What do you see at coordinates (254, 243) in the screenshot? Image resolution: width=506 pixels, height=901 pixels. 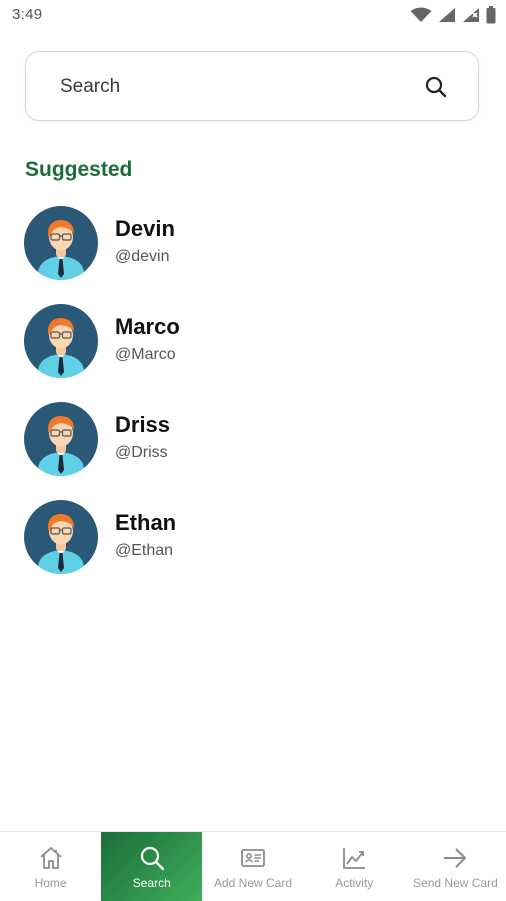 I see `list-item: Devin @devin` at bounding box center [254, 243].